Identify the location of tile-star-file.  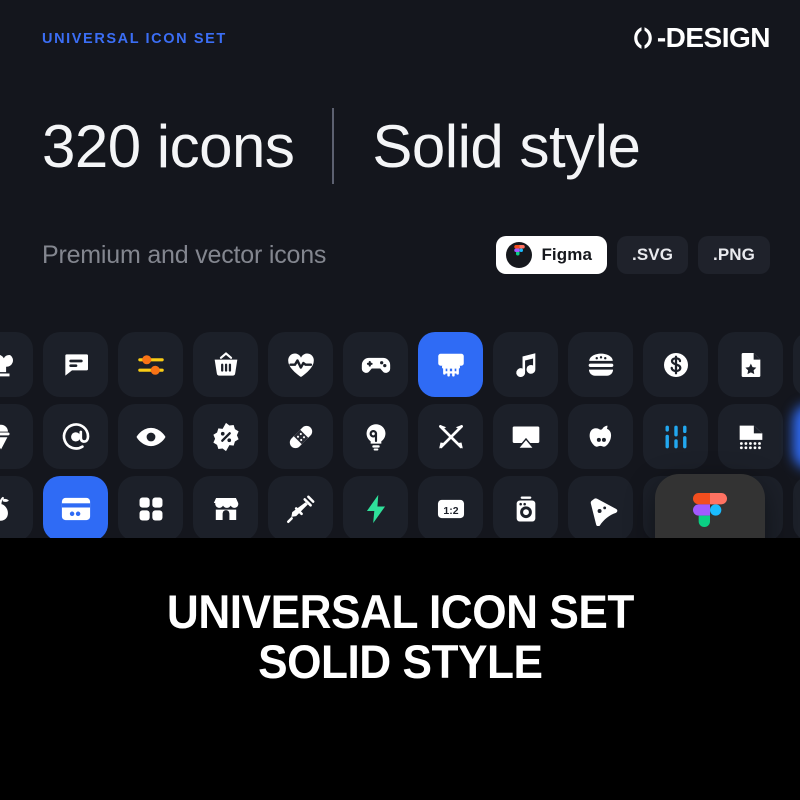
(750, 364).